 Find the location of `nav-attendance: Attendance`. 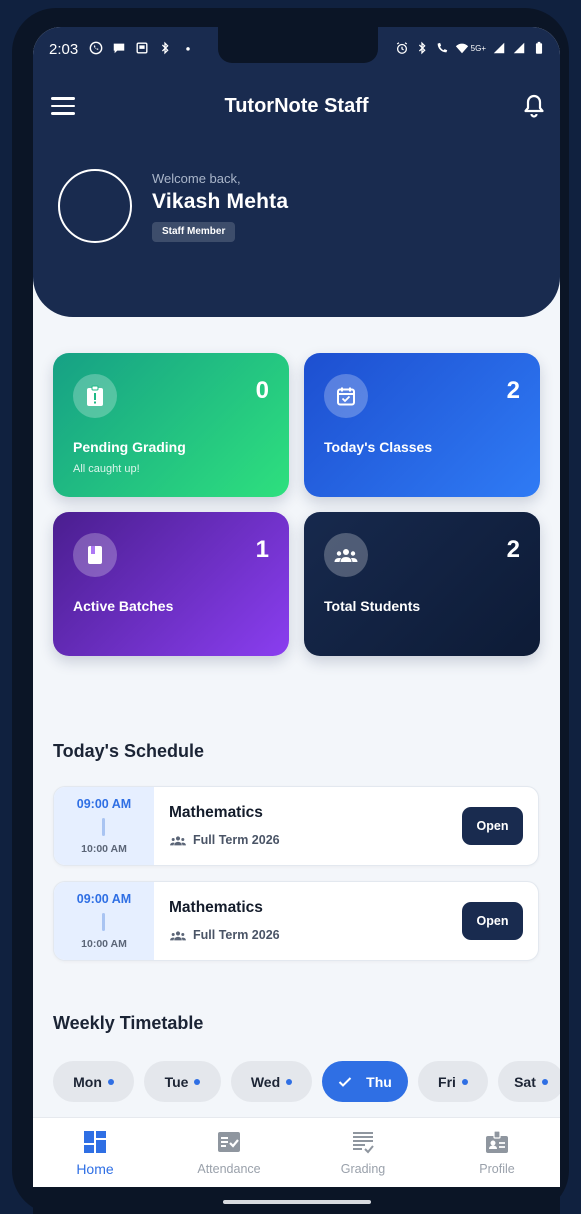

nav-attendance: Attendance is located at coordinates (229, 1153).